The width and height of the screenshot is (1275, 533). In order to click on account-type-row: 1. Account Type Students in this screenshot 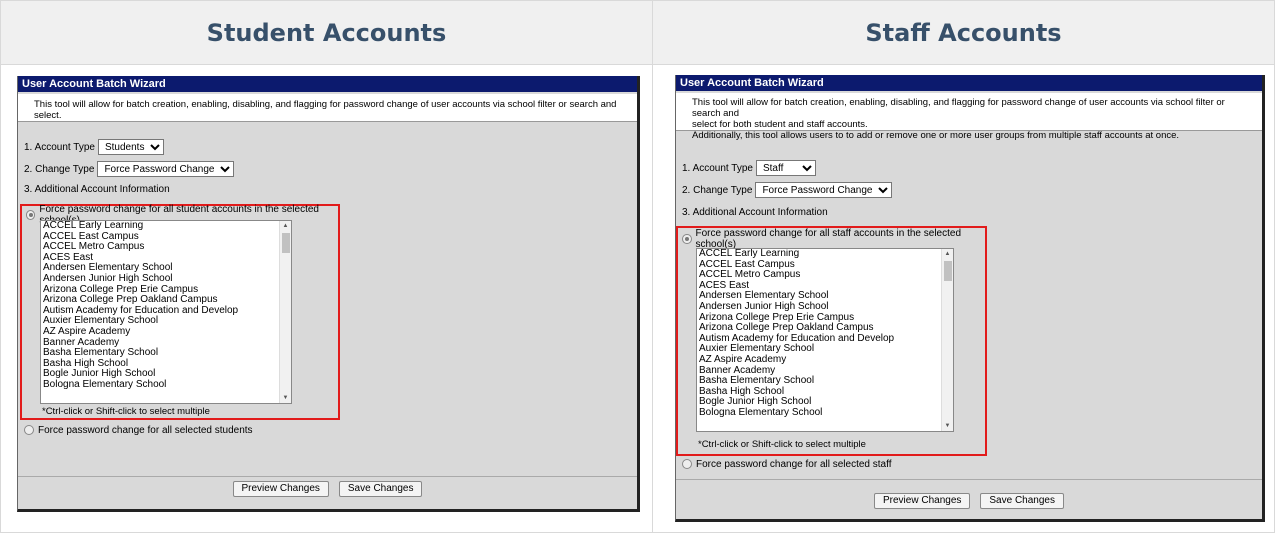, I will do `click(327, 147)`.